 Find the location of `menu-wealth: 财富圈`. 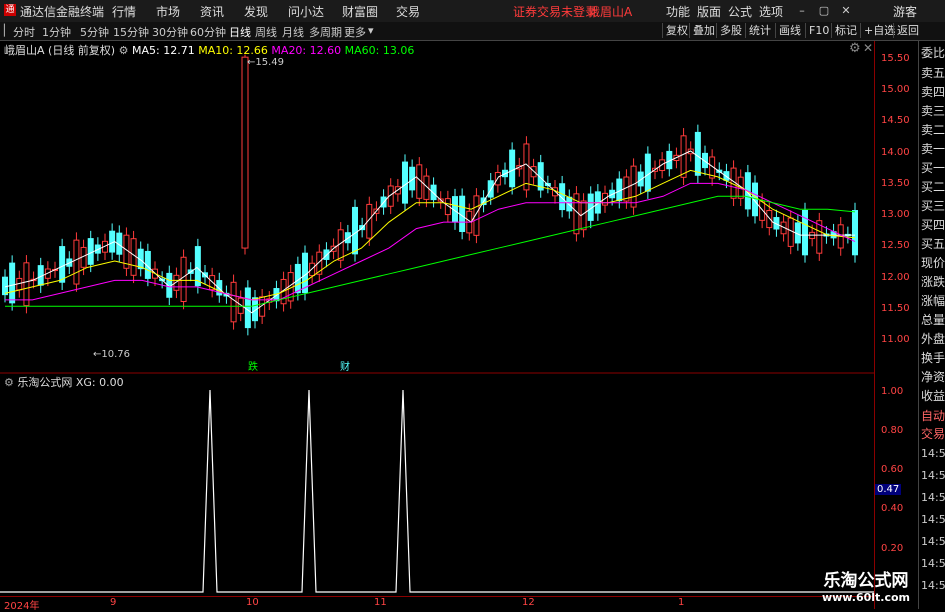

menu-wealth: 财富圈 is located at coordinates (360, 11).